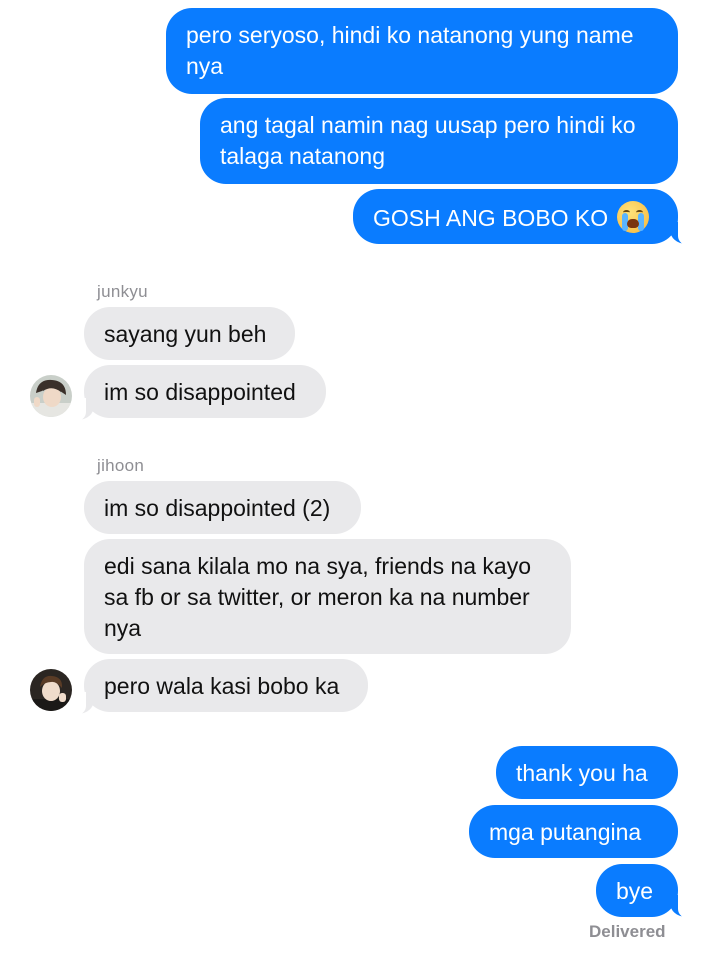  Describe the element at coordinates (565, 832) in the screenshot. I see `message-text: mga putangina` at that location.